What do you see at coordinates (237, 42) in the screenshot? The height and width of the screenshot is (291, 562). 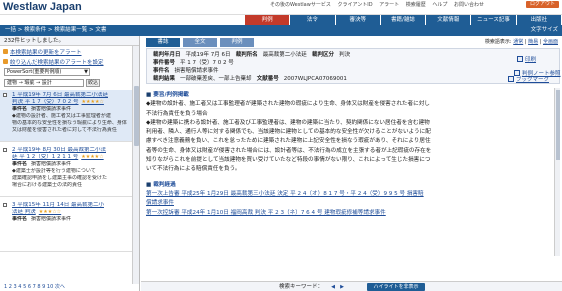 I see `tab-case: 判例` at bounding box center [237, 42].